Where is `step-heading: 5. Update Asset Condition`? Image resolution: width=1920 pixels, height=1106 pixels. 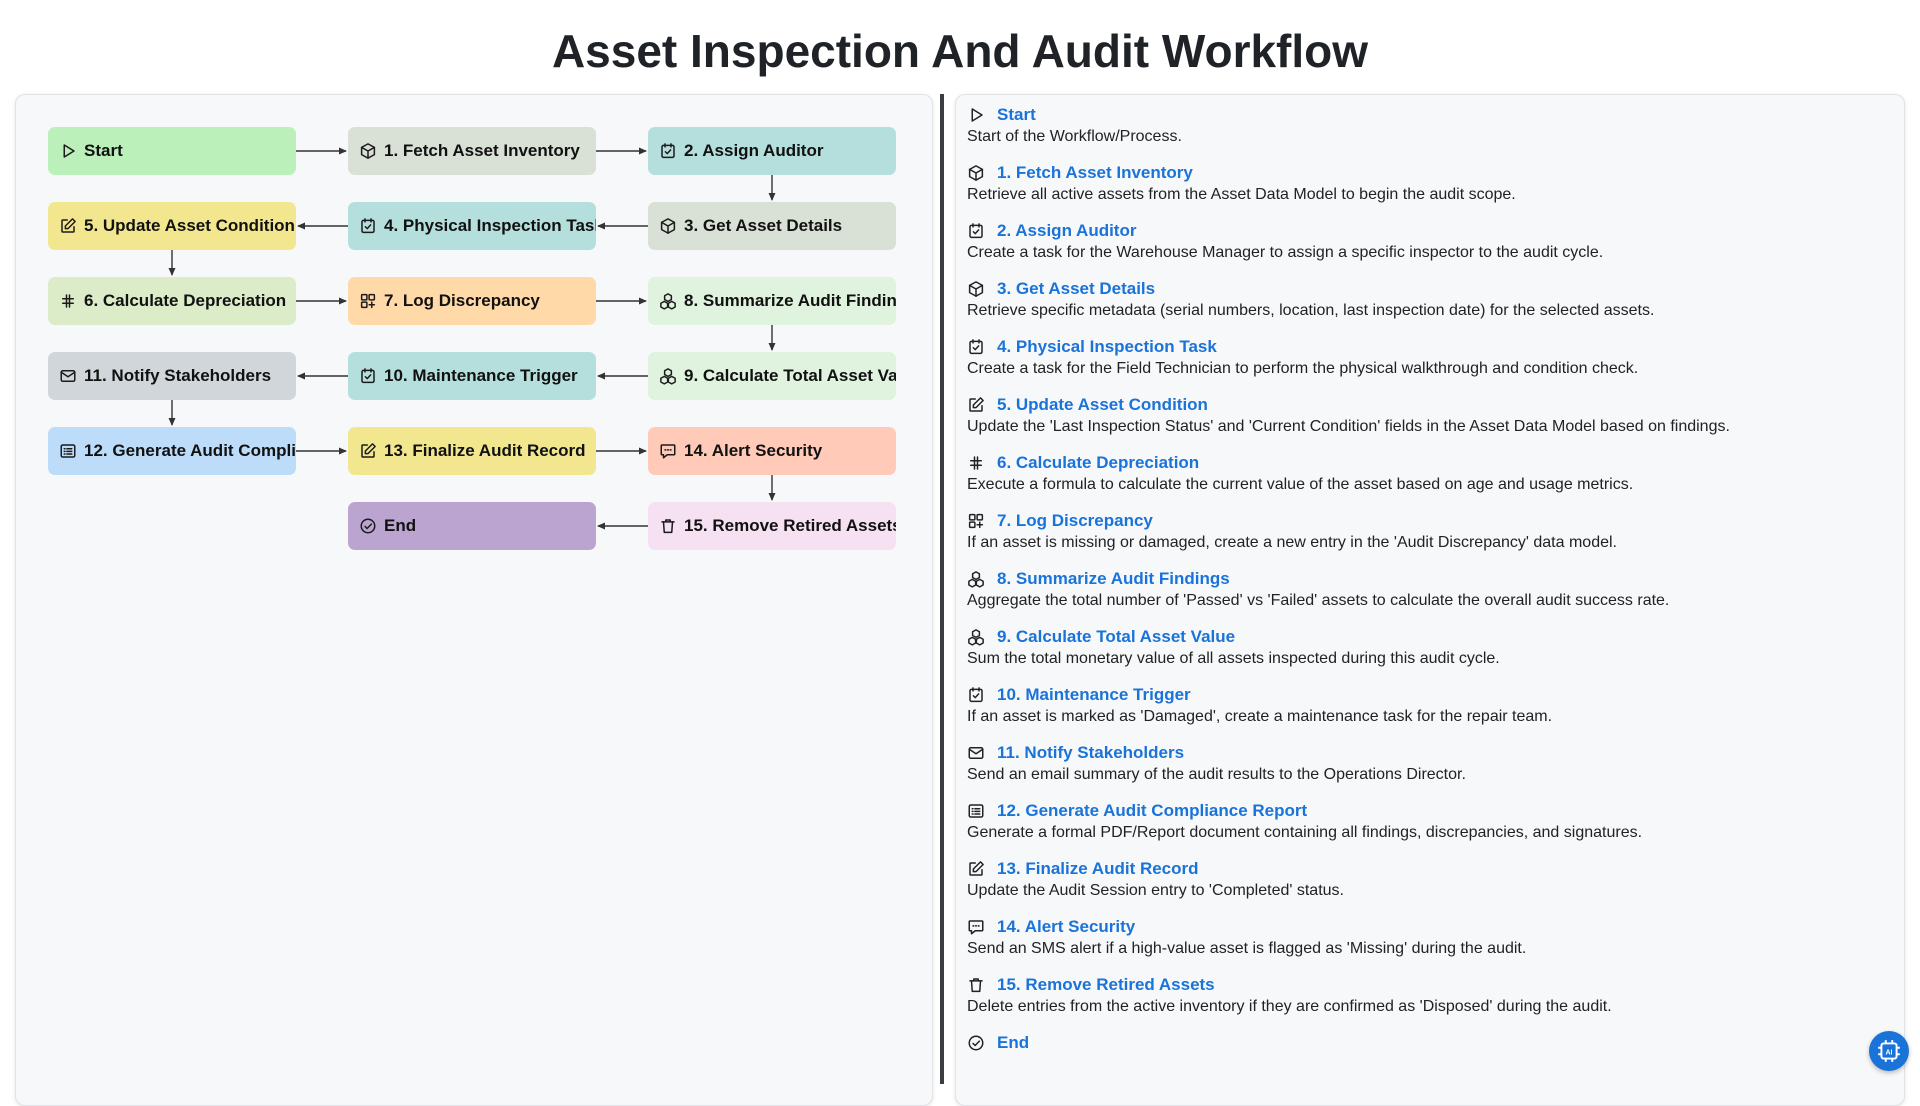 step-heading: 5. Update Asset Condition is located at coordinates (1430, 405).